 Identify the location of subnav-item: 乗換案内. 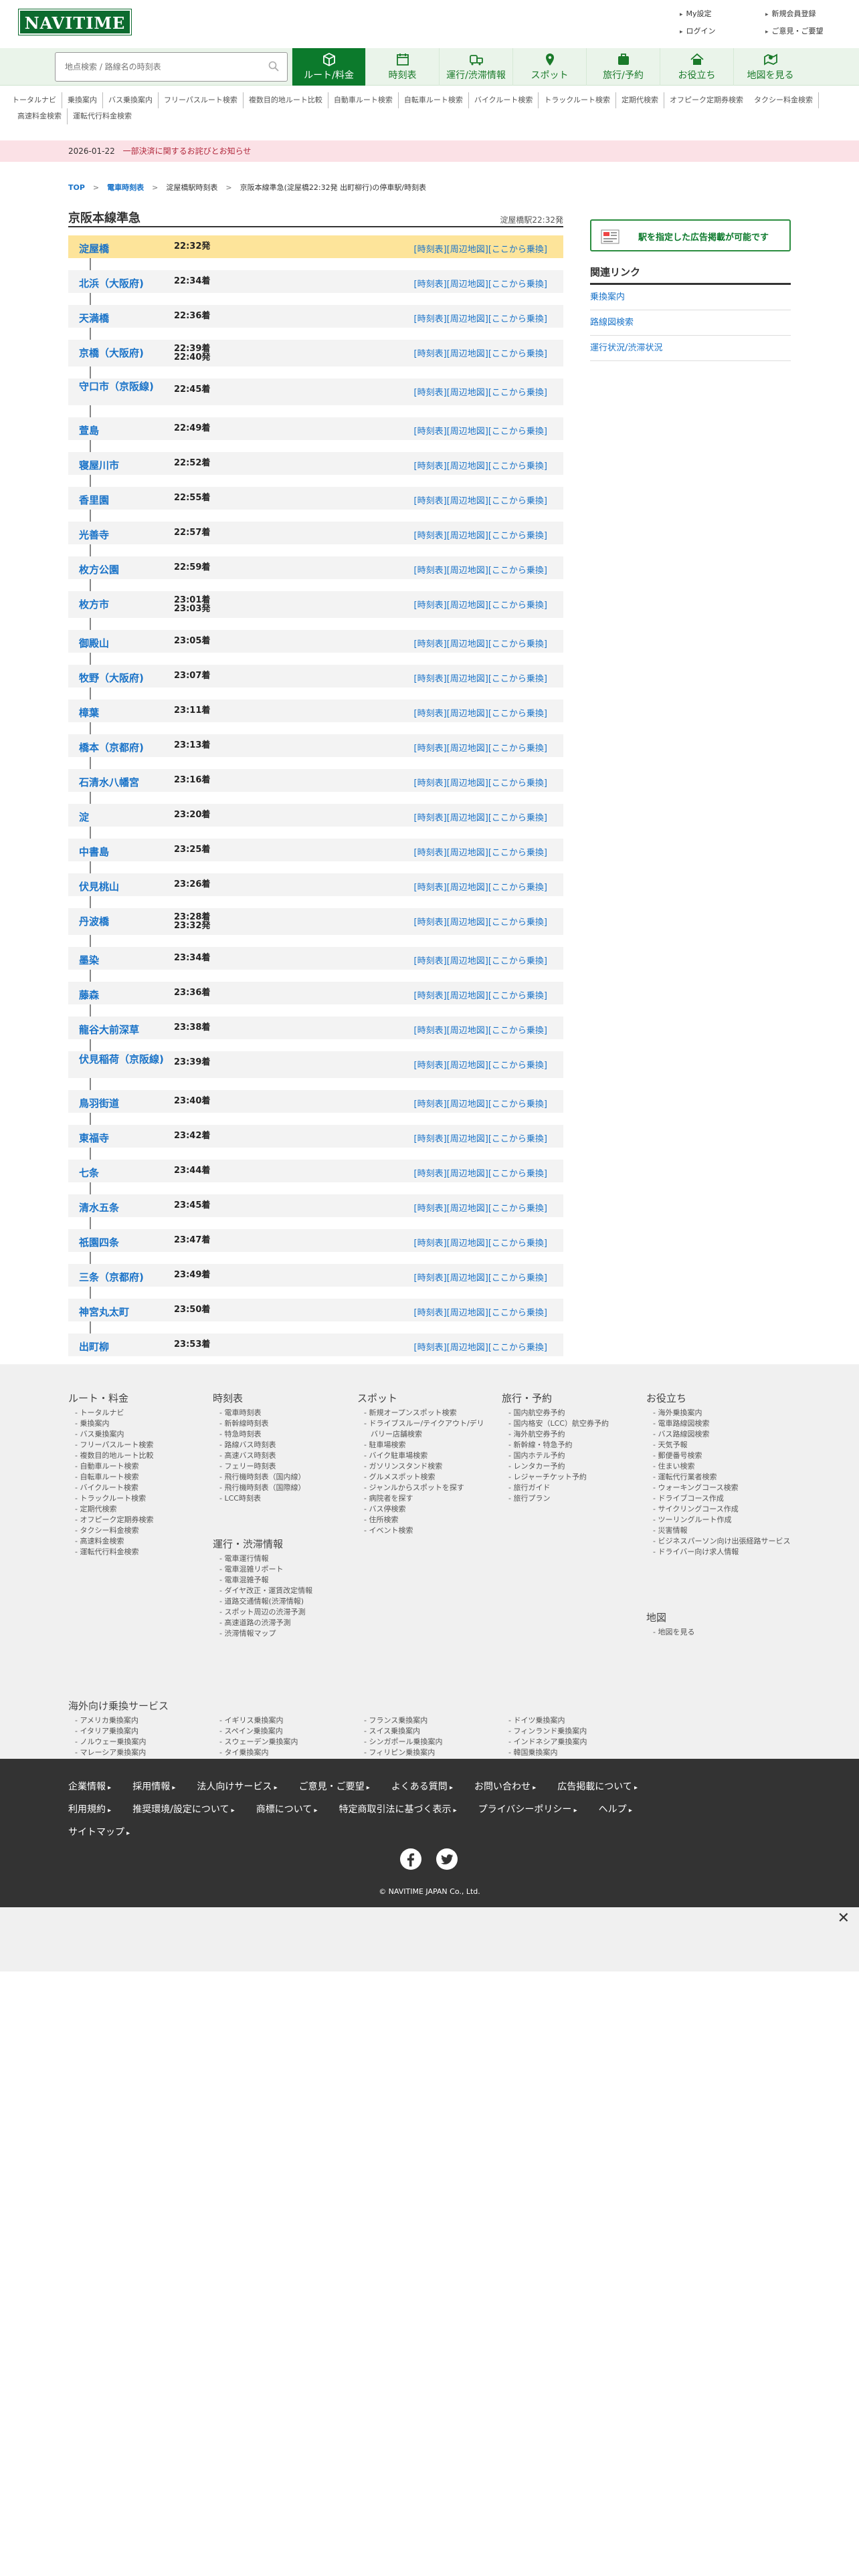
(82, 100).